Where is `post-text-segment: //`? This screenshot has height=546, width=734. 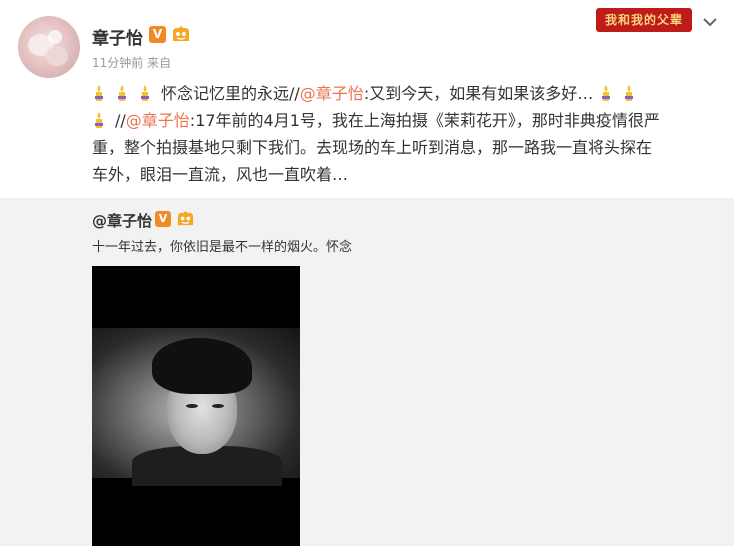
post-text-segment: // is located at coordinates (120, 120).